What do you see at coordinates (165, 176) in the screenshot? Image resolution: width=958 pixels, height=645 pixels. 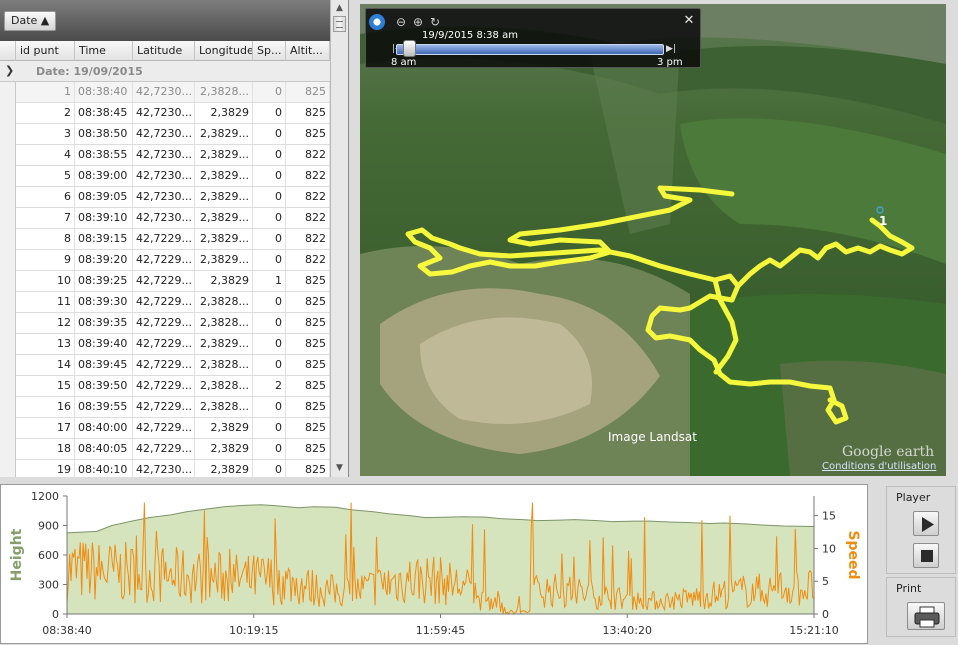 I see `table-row: 5 08:39:00 42,7230... 2,3829... 0 822` at bounding box center [165, 176].